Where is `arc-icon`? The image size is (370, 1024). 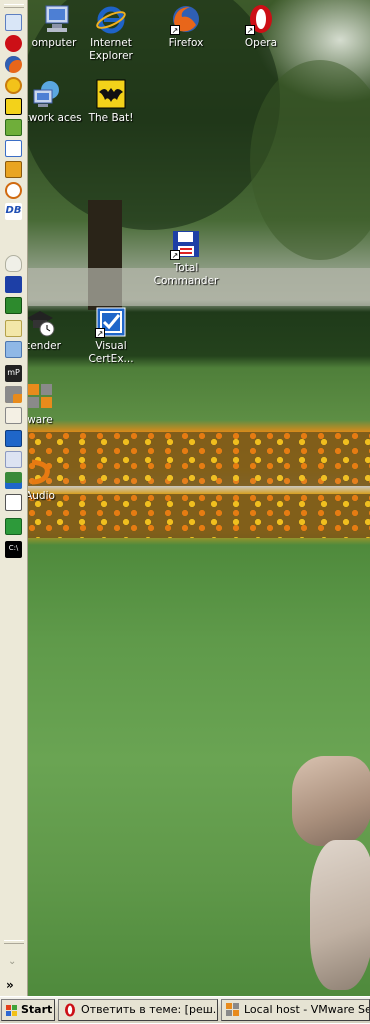 arc-icon is located at coordinates (13, 169).